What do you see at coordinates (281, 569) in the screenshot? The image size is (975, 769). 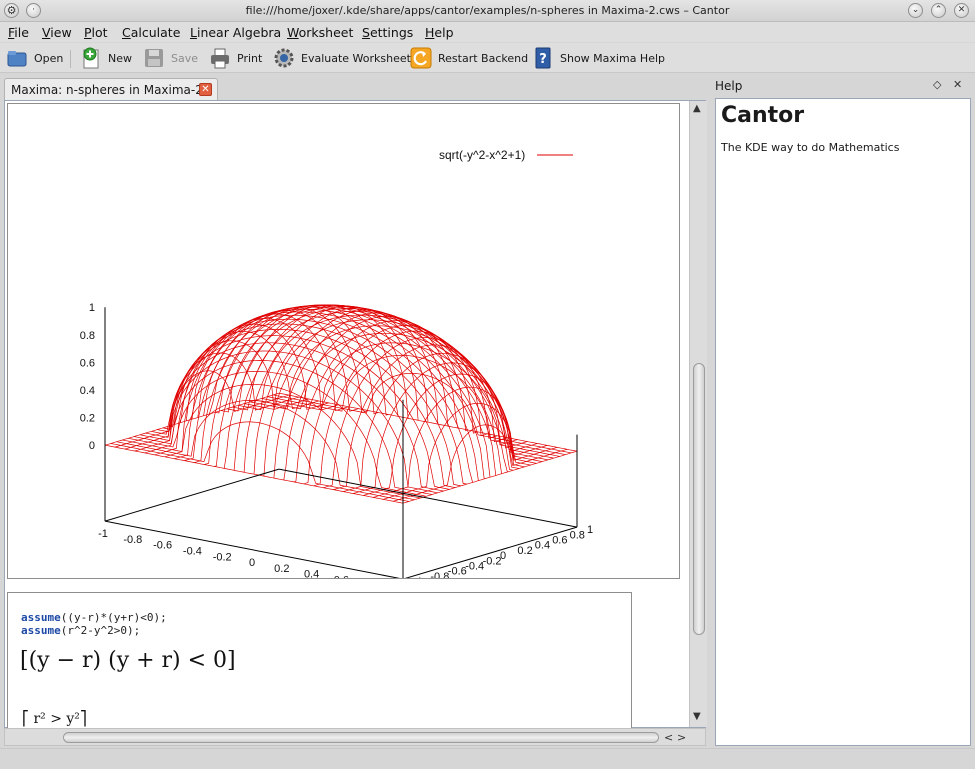 I see `x-tick-label: 0.2` at bounding box center [281, 569].